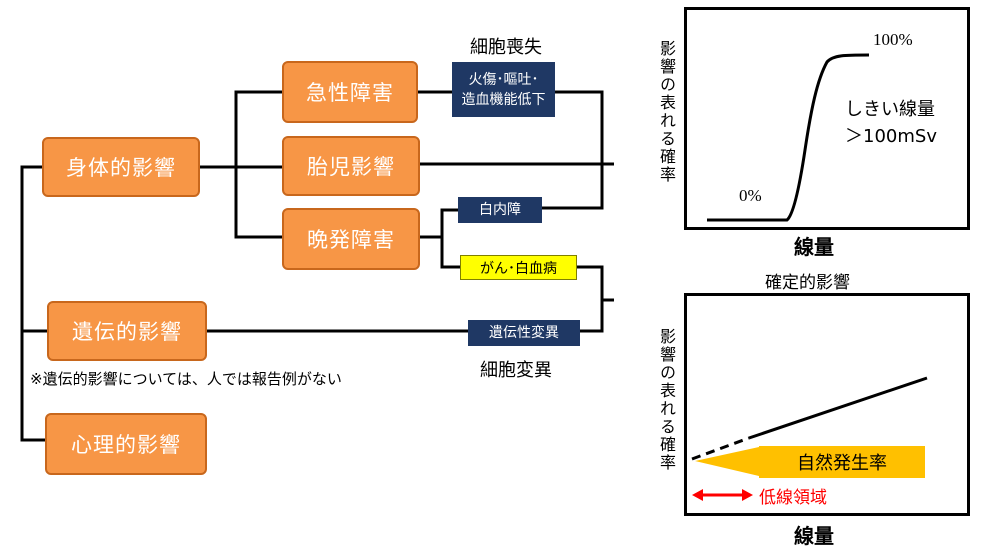 The width and height of the screenshot is (991, 557). What do you see at coordinates (503, 99) in the screenshot?
I see `tag-acute-effects-line2: 造血機能低下` at bounding box center [503, 99].